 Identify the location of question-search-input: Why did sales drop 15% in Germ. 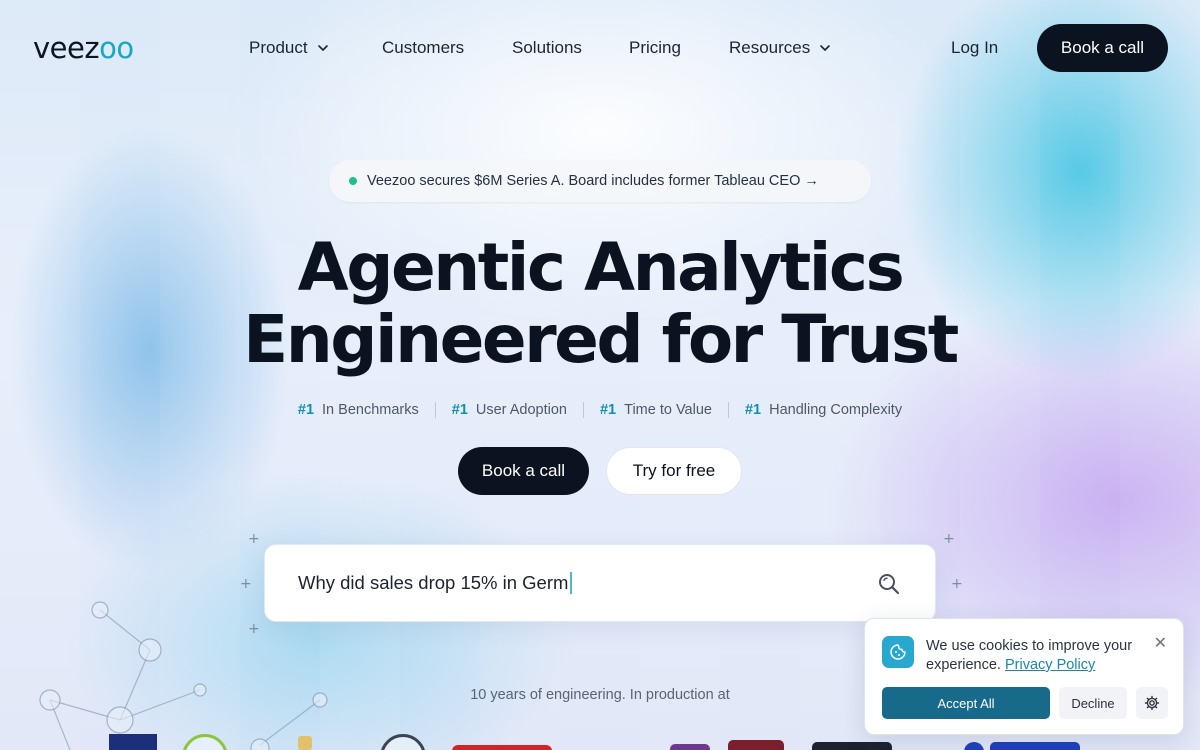
(600, 583).